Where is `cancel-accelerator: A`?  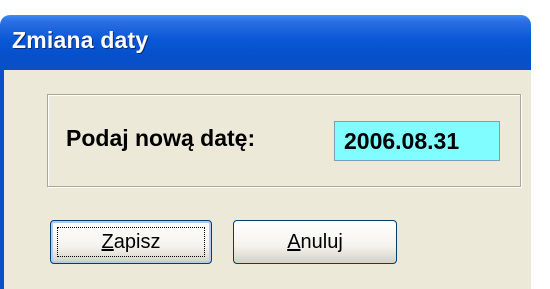 cancel-accelerator: A is located at coordinates (294, 241).